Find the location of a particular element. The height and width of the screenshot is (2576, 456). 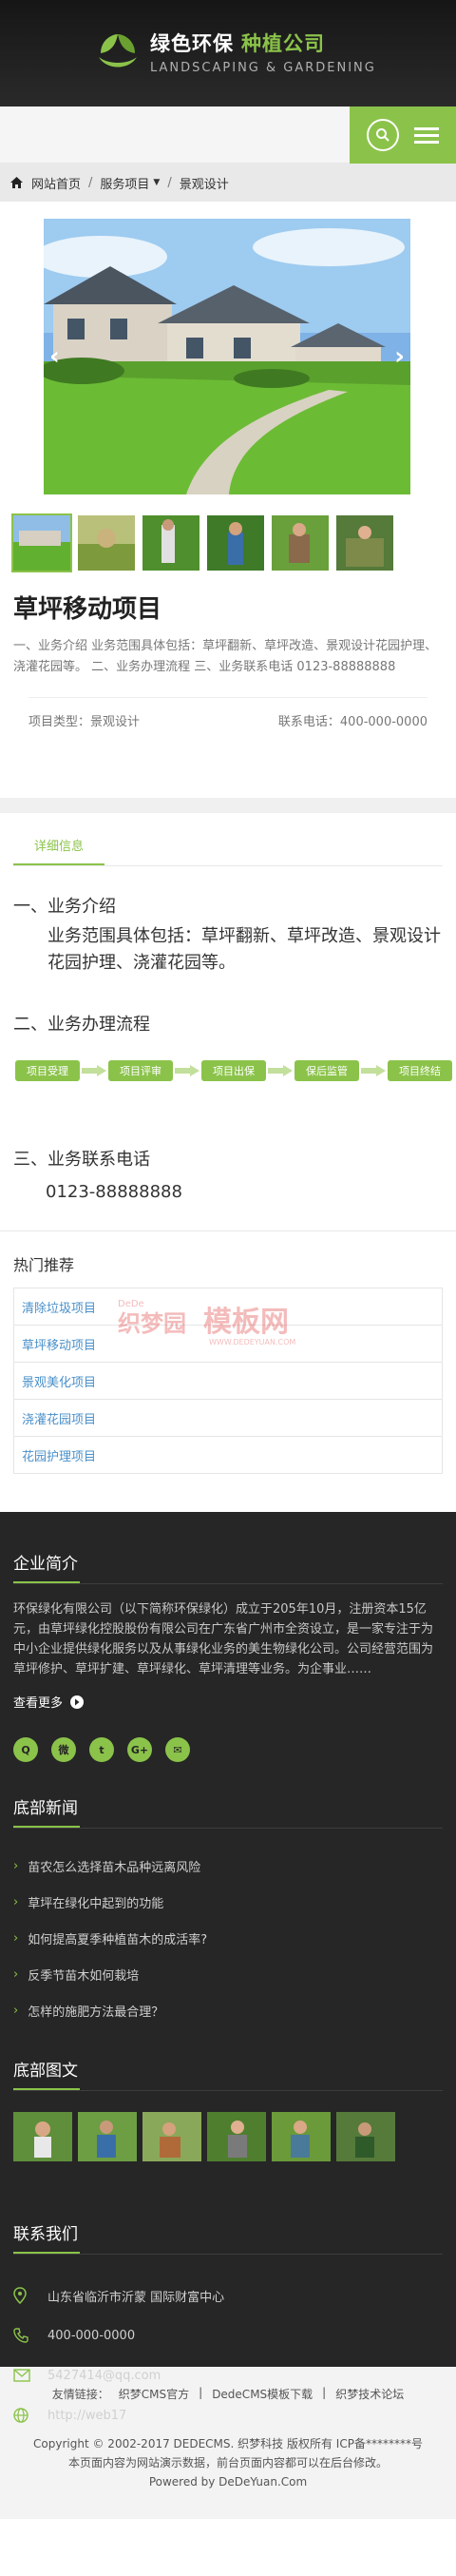

friend-link: 织梦技术论坛 is located at coordinates (369, 2394).